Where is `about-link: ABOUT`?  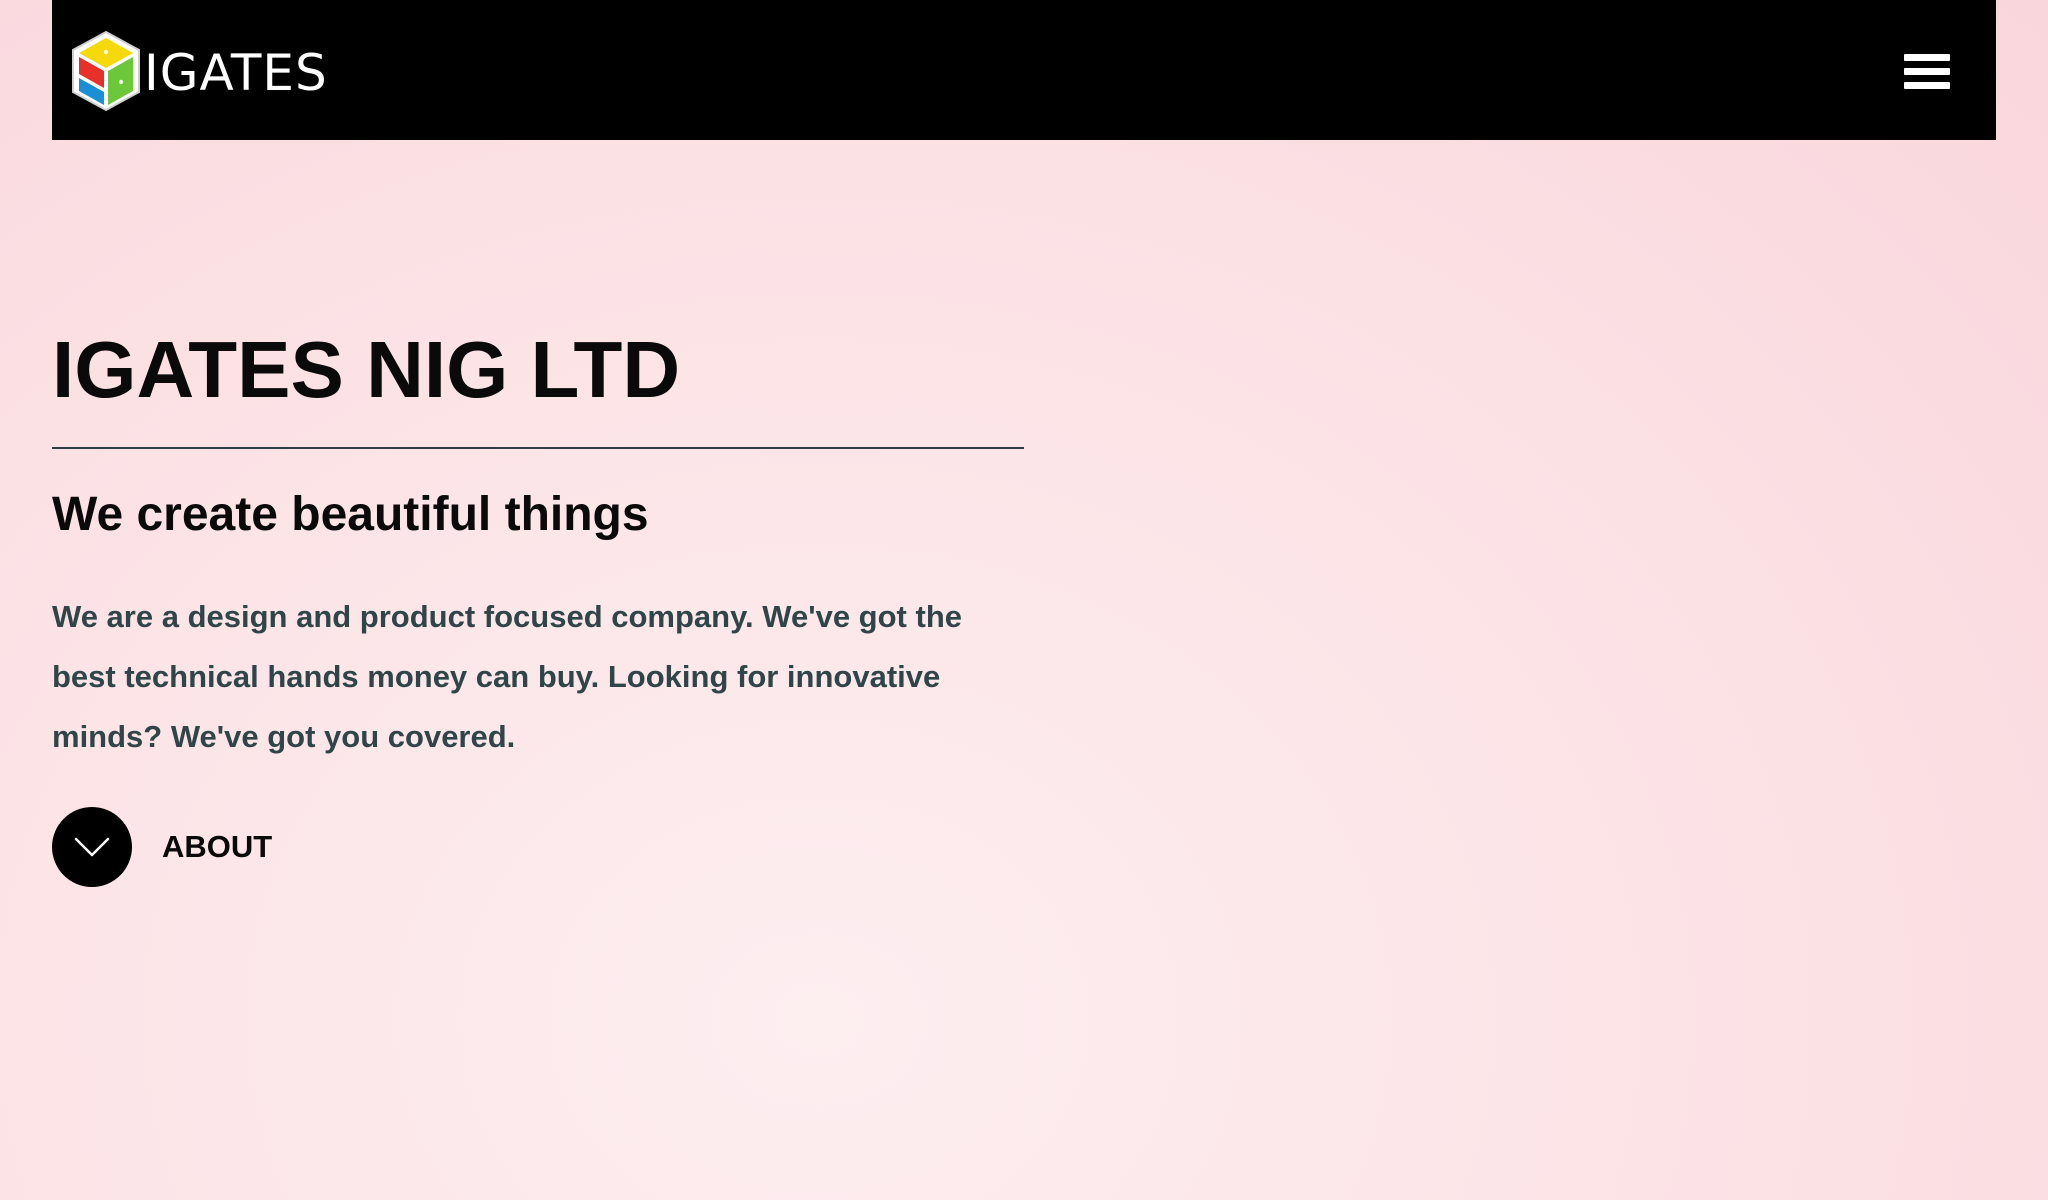 about-link: ABOUT is located at coordinates (538, 846).